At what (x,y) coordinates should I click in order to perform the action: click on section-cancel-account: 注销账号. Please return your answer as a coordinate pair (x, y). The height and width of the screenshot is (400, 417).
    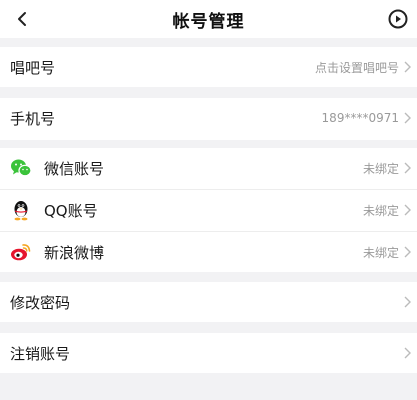
    Looking at the image, I should click on (208, 353).